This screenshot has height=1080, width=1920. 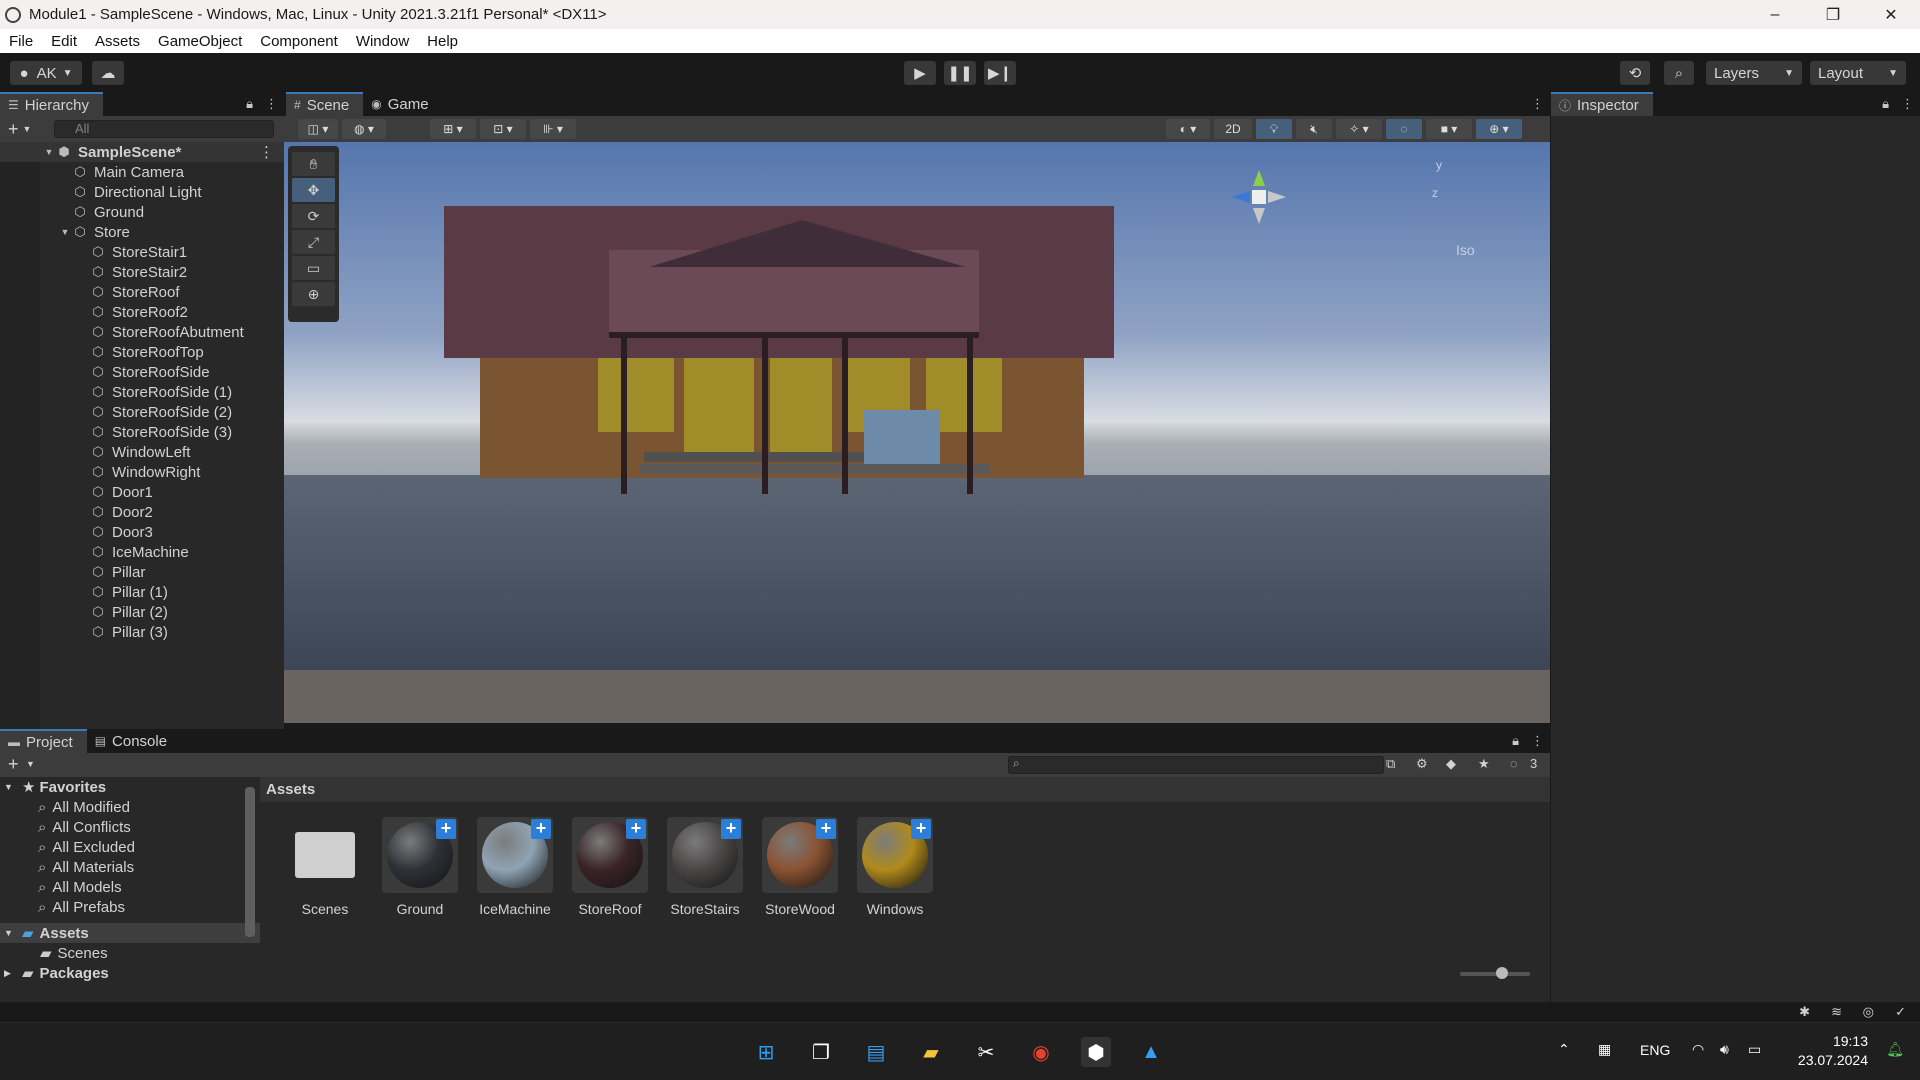 I want to click on start-button: ⊞, so click(x=766, y=1052).